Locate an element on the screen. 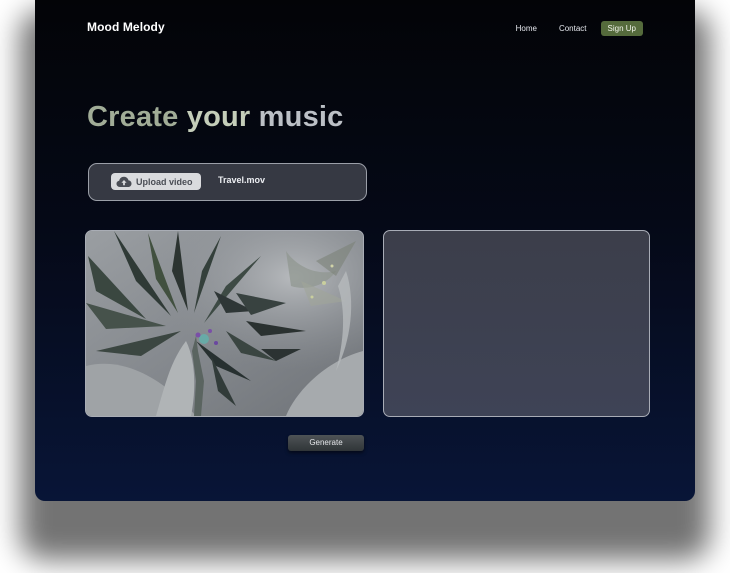 The width and height of the screenshot is (730, 573). title-word-create: Create is located at coordinates (133, 117).